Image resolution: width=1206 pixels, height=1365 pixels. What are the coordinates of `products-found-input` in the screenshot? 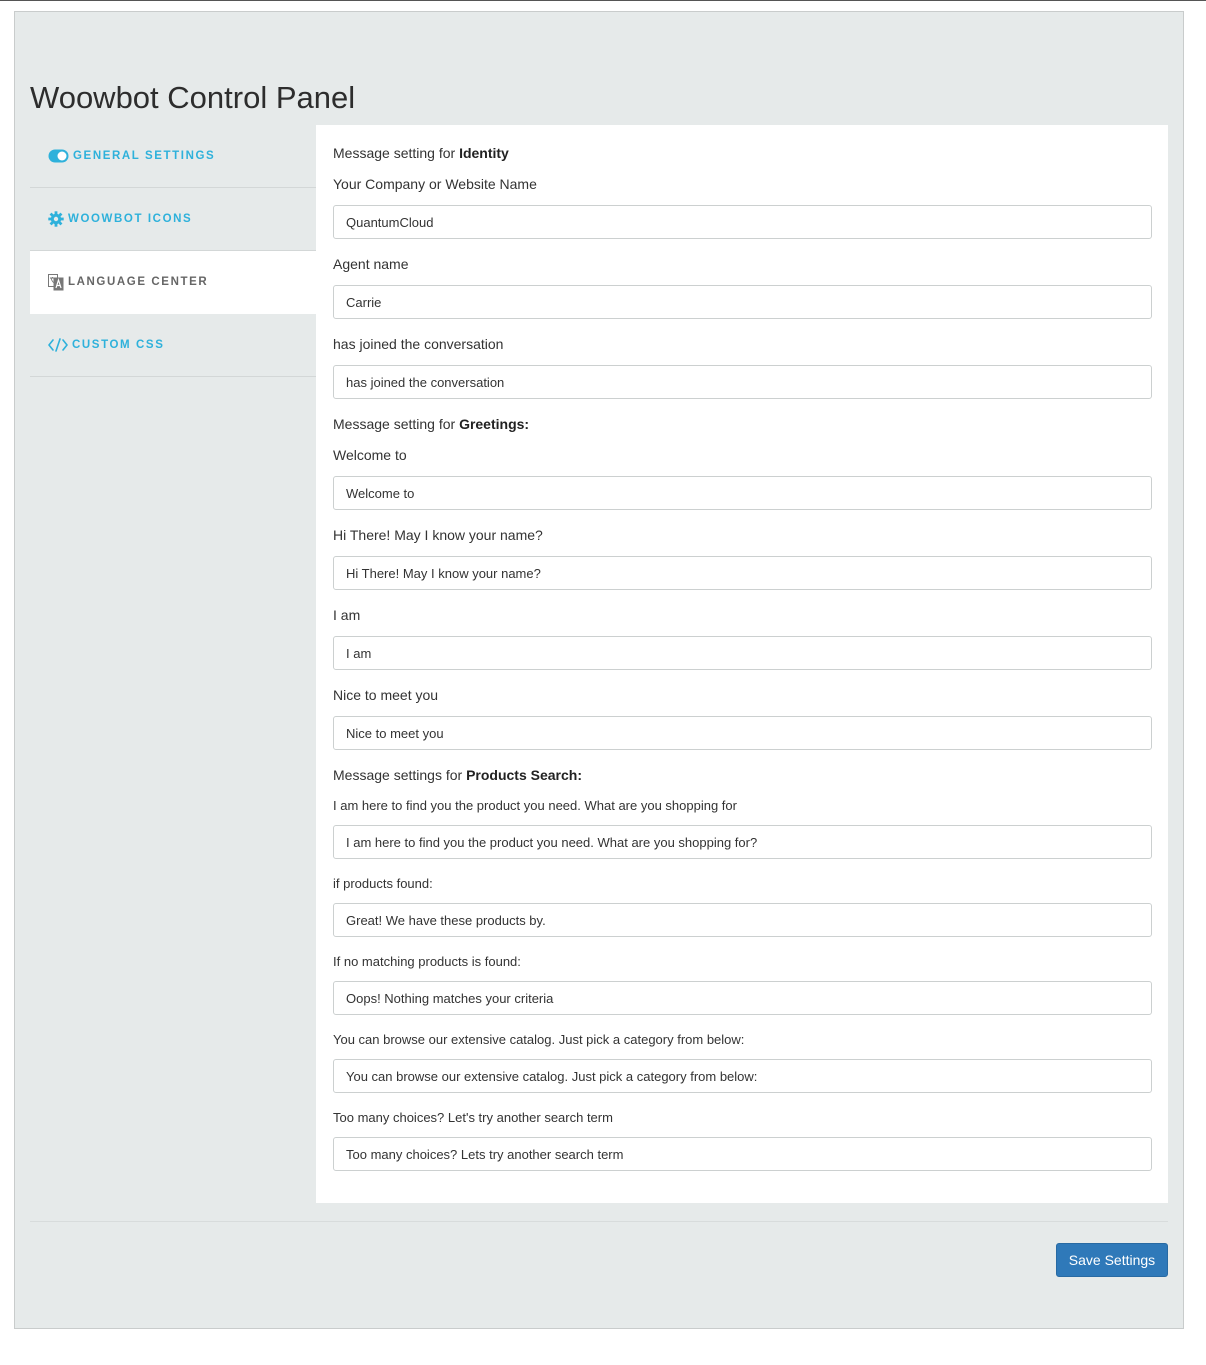 It's located at (742, 920).